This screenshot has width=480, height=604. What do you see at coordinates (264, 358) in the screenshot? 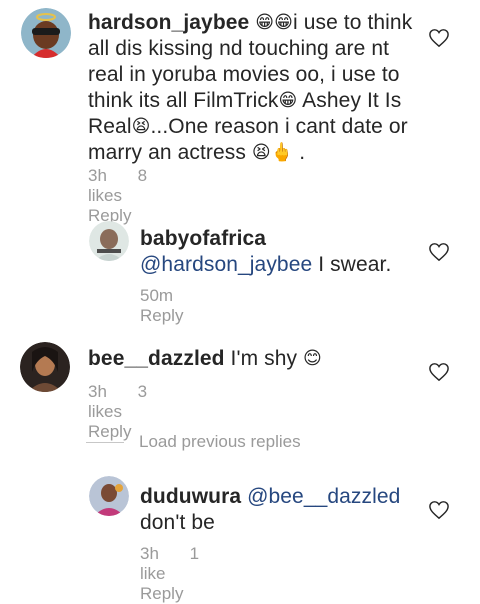
I see `comment-text: I'm shy` at bounding box center [264, 358].